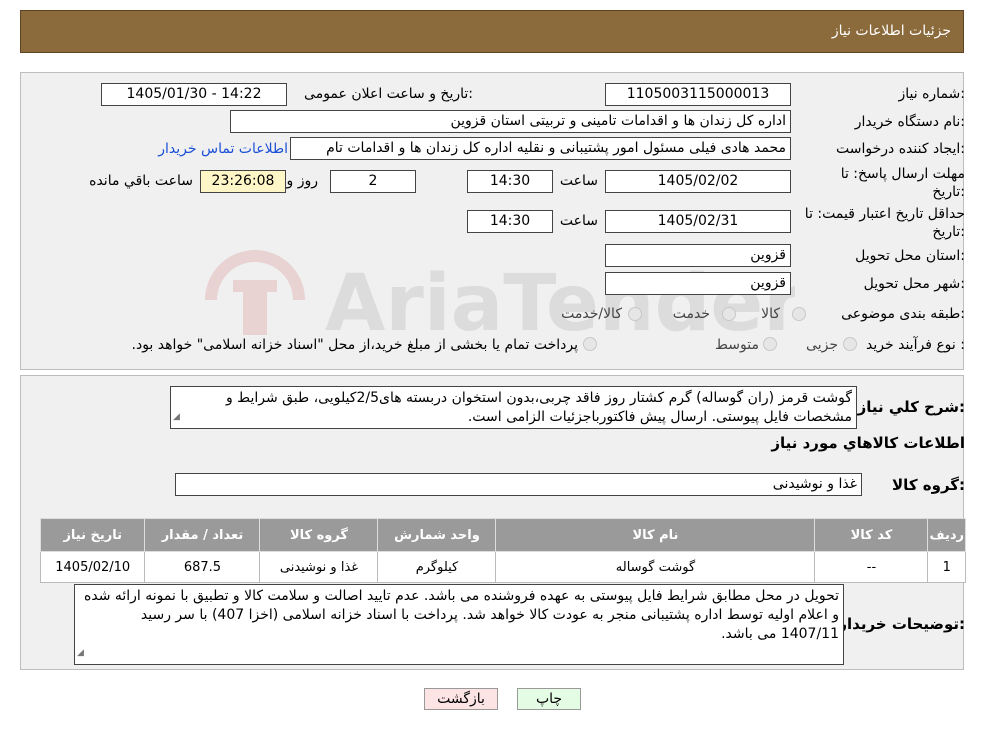 This screenshot has height=733, width=985. What do you see at coordinates (948, 192) in the screenshot?
I see `deadline-label-cont: تاریخ:` at bounding box center [948, 192].